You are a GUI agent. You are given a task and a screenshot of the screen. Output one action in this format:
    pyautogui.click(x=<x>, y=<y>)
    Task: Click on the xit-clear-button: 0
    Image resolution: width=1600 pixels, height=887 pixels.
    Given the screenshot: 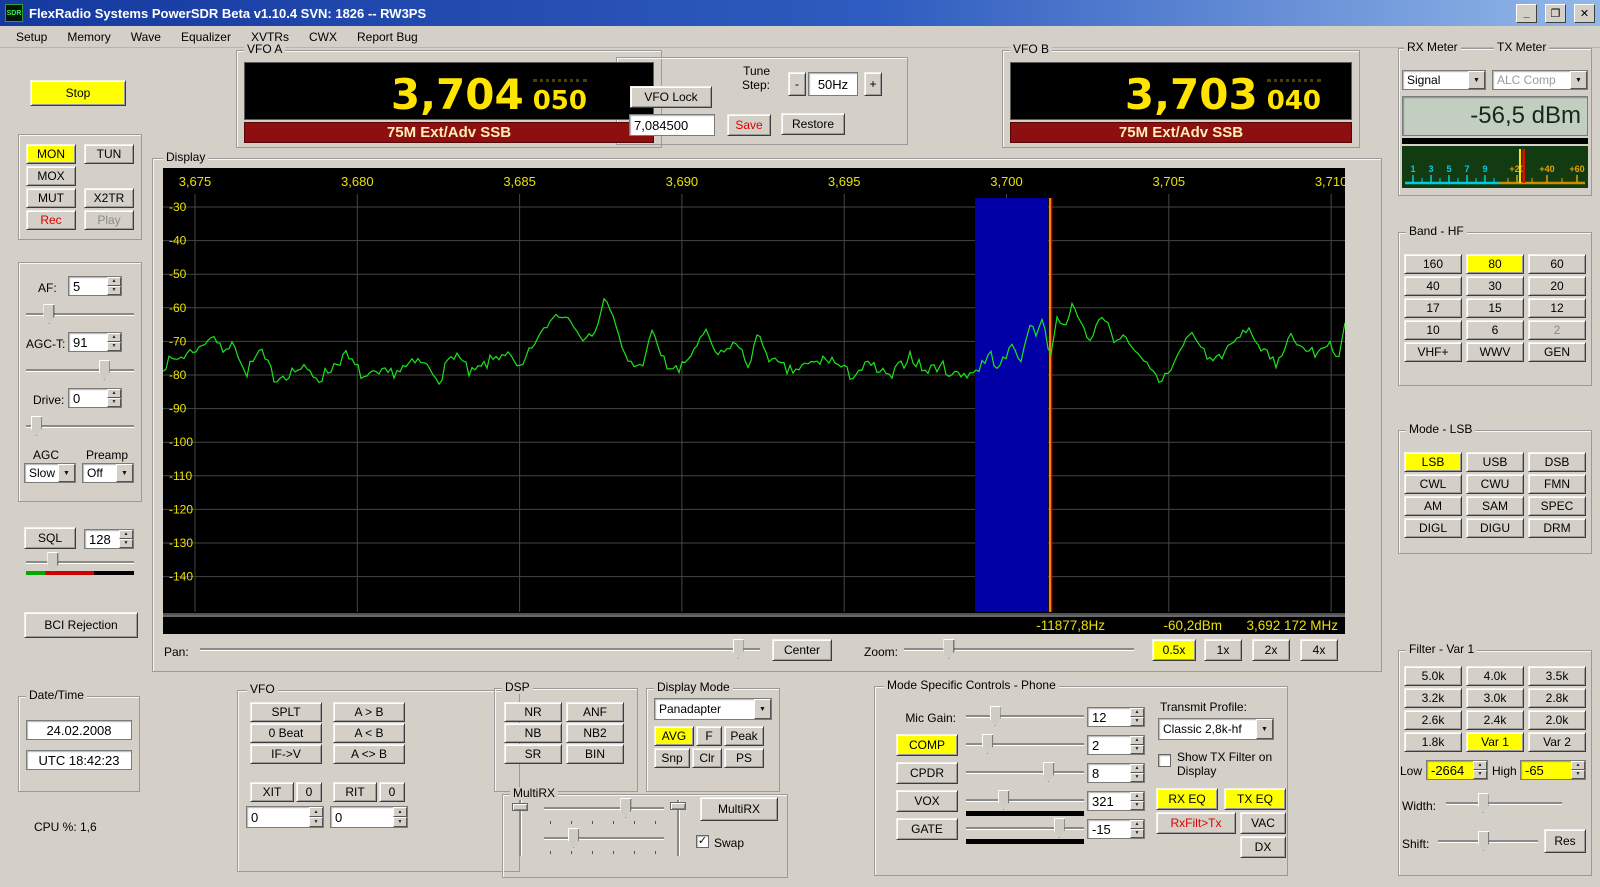 What is the action you would take?
    pyautogui.click(x=309, y=792)
    